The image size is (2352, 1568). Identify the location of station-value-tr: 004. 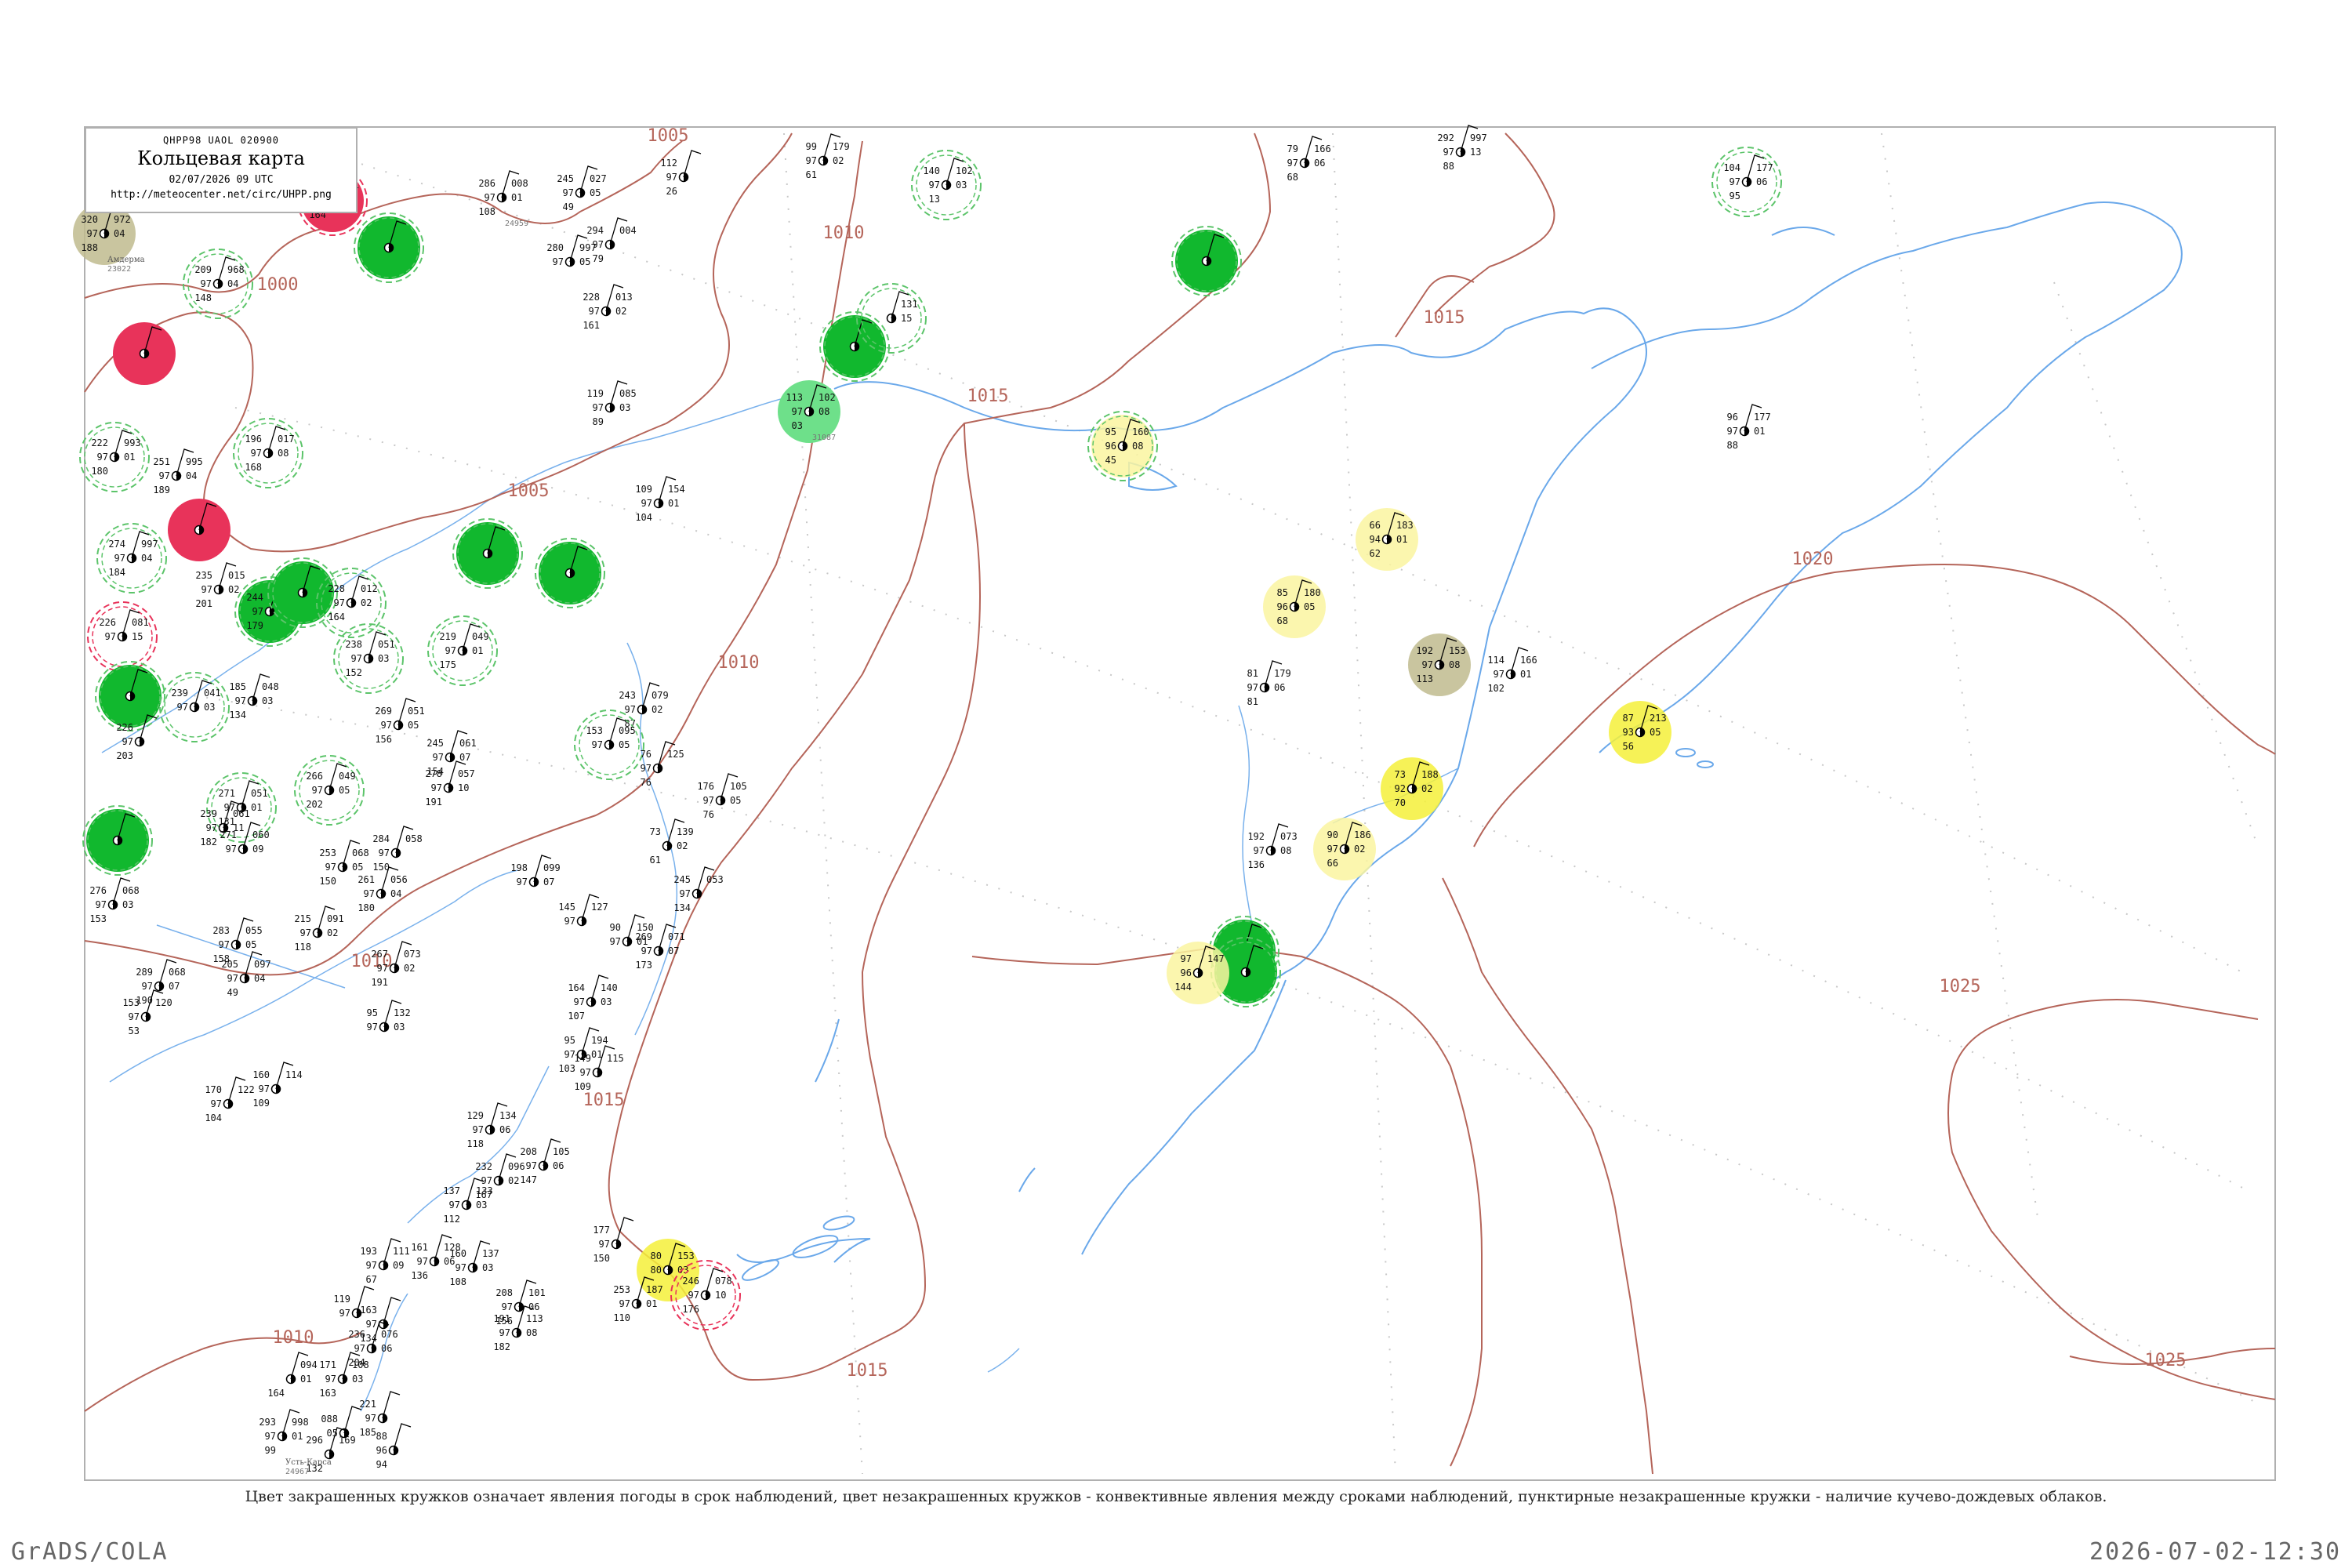
(628, 230).